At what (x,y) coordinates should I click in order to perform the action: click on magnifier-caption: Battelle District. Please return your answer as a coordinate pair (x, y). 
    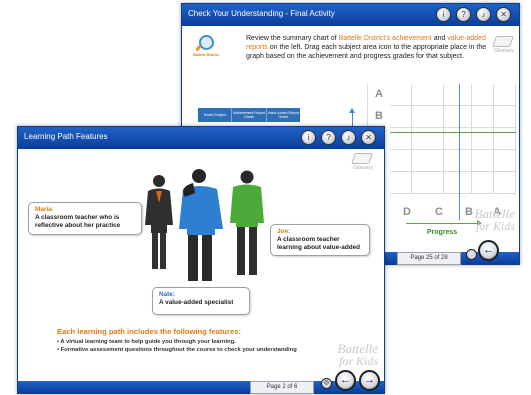
    Looking at the image, I should click on (206, 55).